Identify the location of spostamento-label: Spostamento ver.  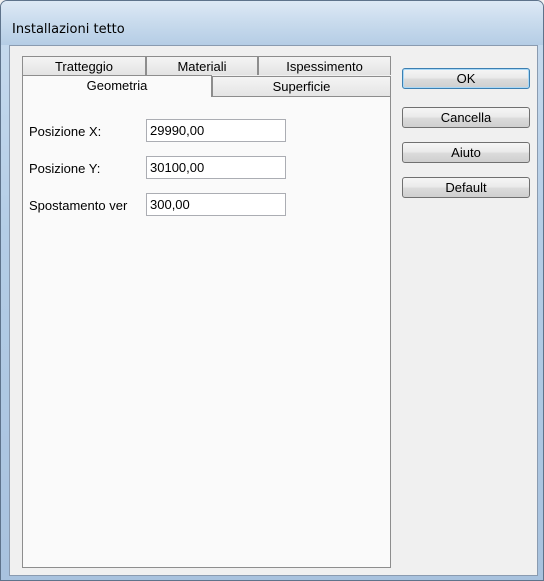
(78, 205).